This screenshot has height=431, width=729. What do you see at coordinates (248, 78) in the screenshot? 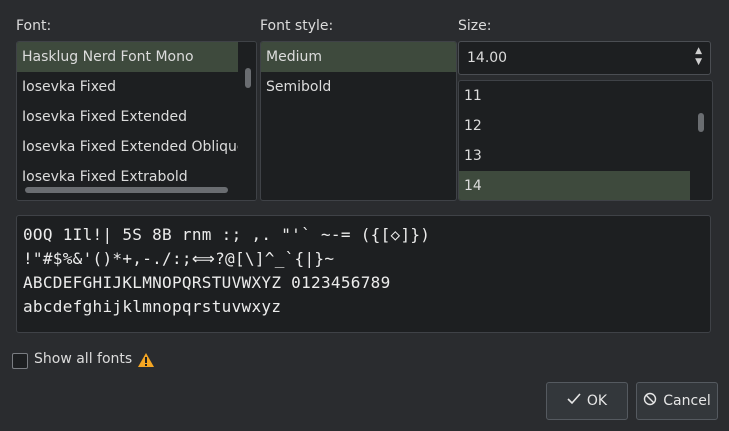
I see `font-list-vscrollbar` at bounding box center [248, 78].